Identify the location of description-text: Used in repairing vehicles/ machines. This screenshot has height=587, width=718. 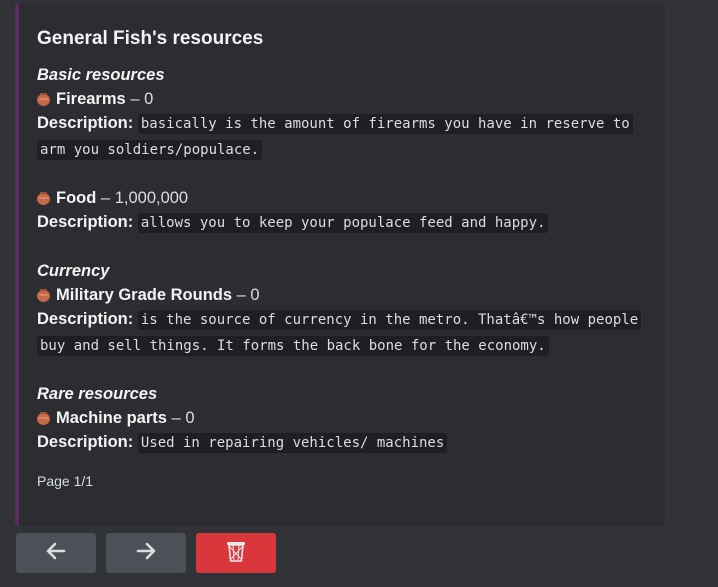
(292, 443).